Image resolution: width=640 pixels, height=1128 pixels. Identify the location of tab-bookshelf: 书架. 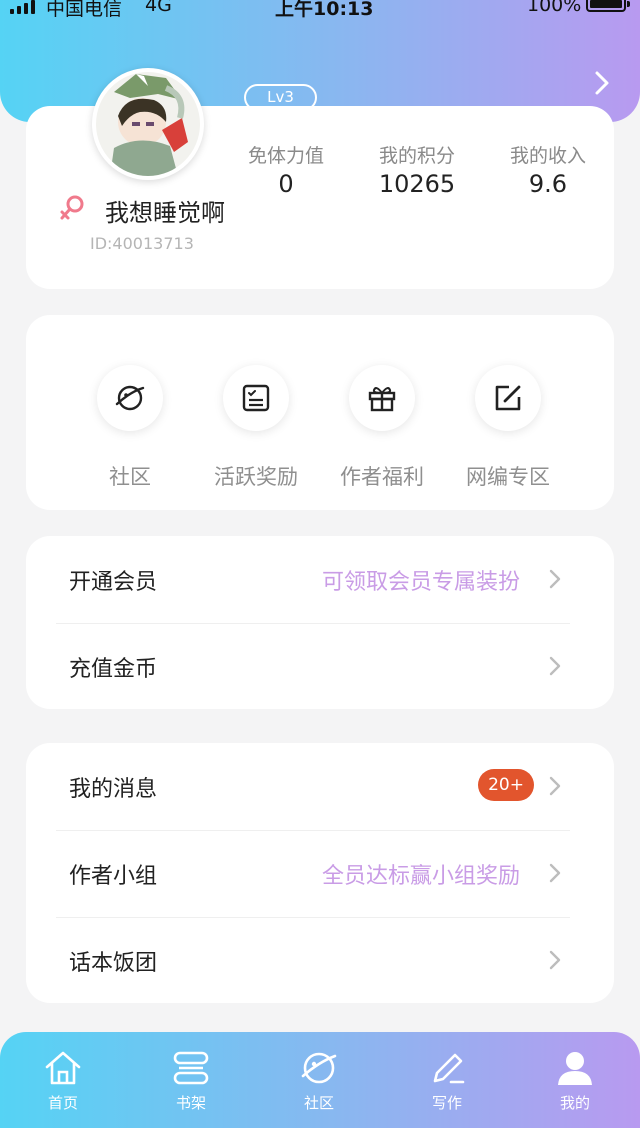
(191, 1080).